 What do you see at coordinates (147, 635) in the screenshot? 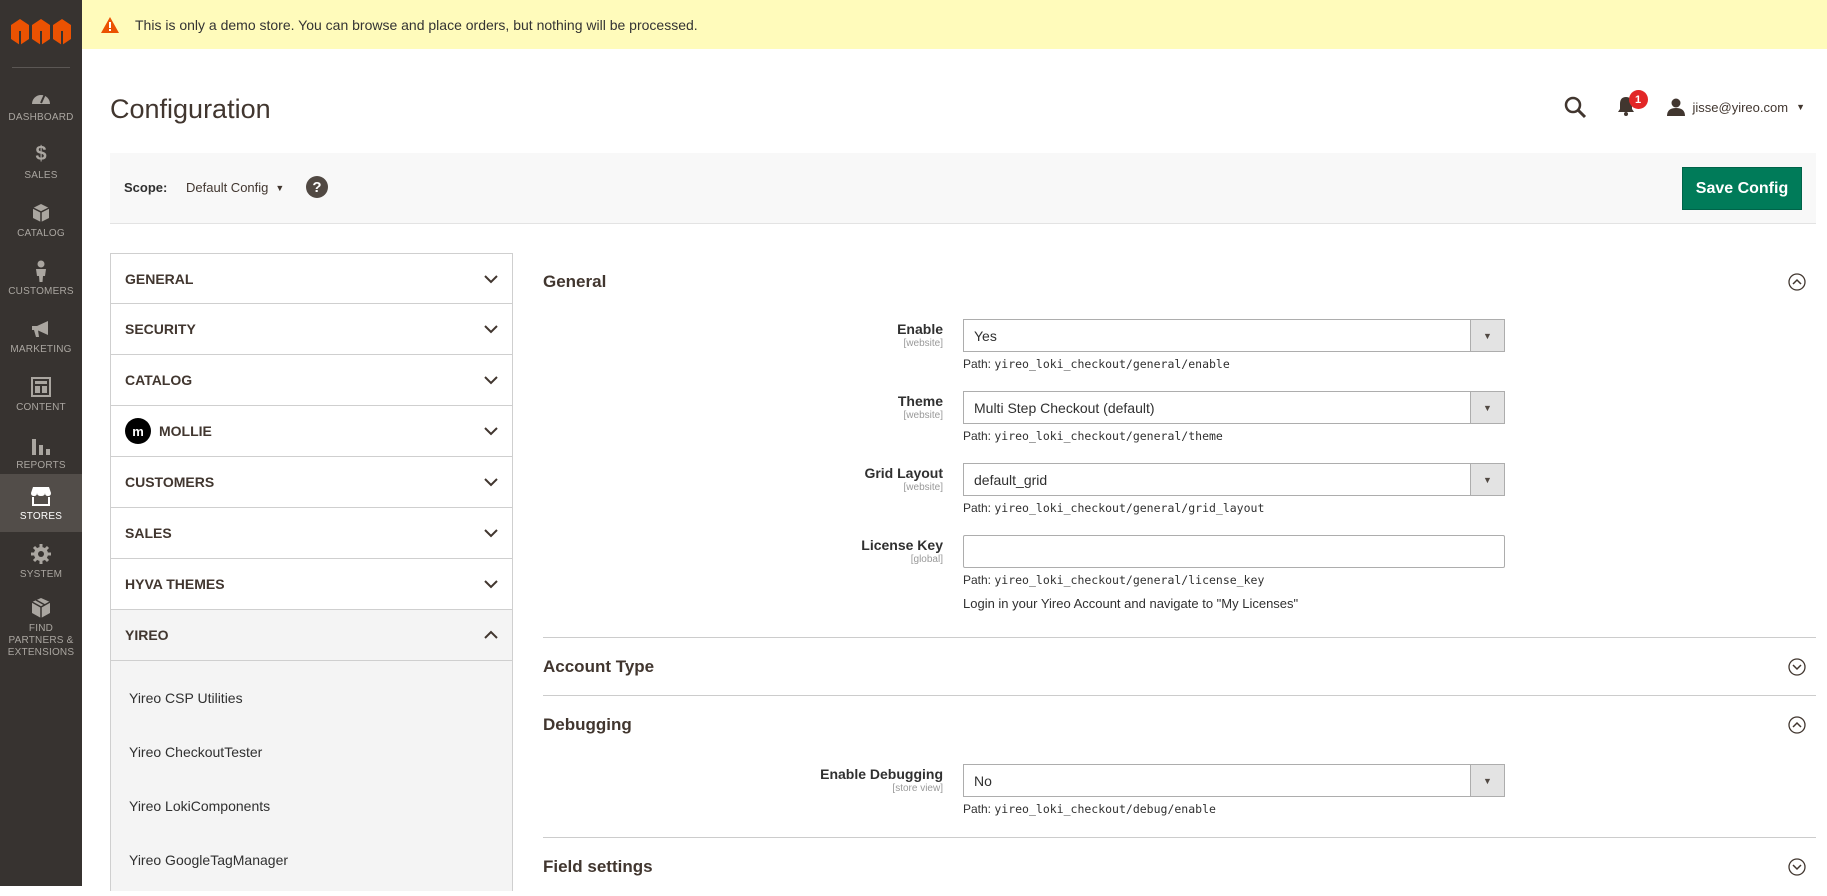
I see `tab-label: YIREO` at bounding box center [147, 635].